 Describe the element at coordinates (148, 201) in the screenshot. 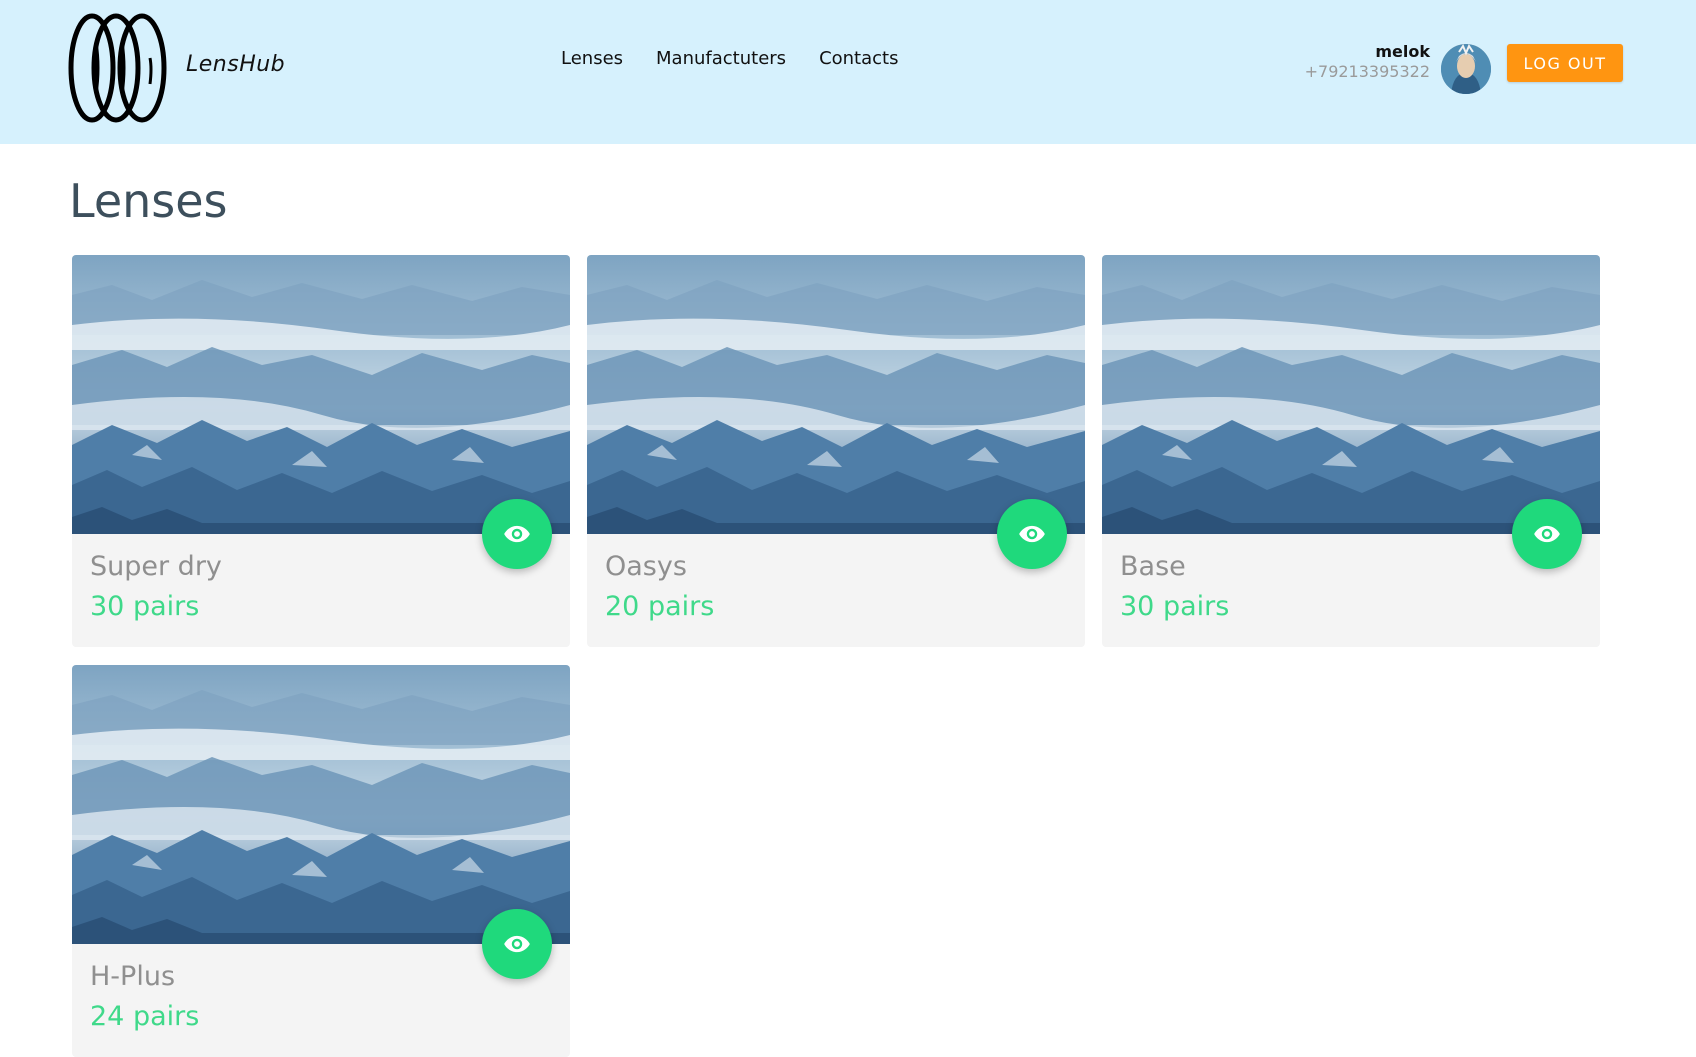

I see `page-title: Lenses` at that location.